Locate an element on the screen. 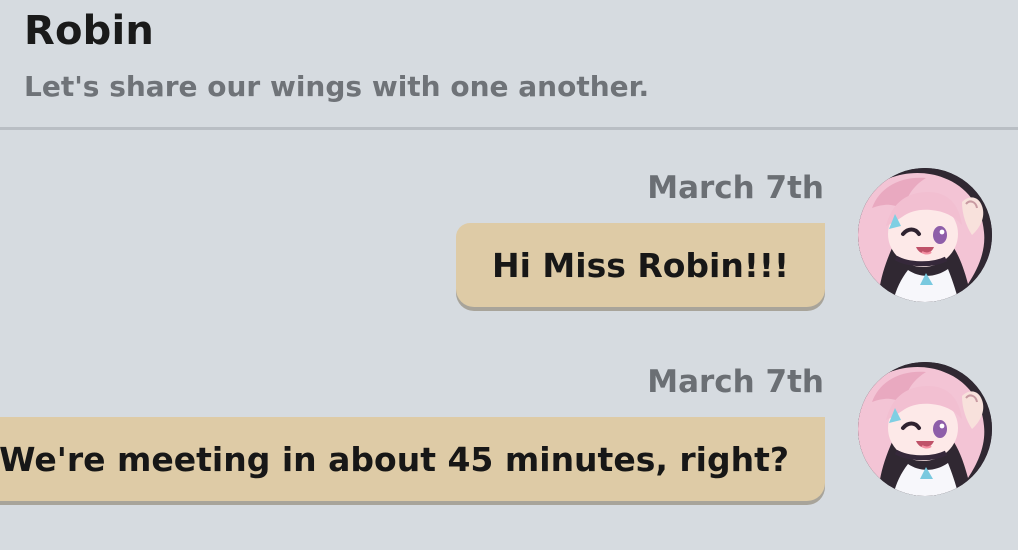 Image resolution: width=1018 pixels, height=550 pixels. contact-name: Robin is located at coordinates (89, 31).